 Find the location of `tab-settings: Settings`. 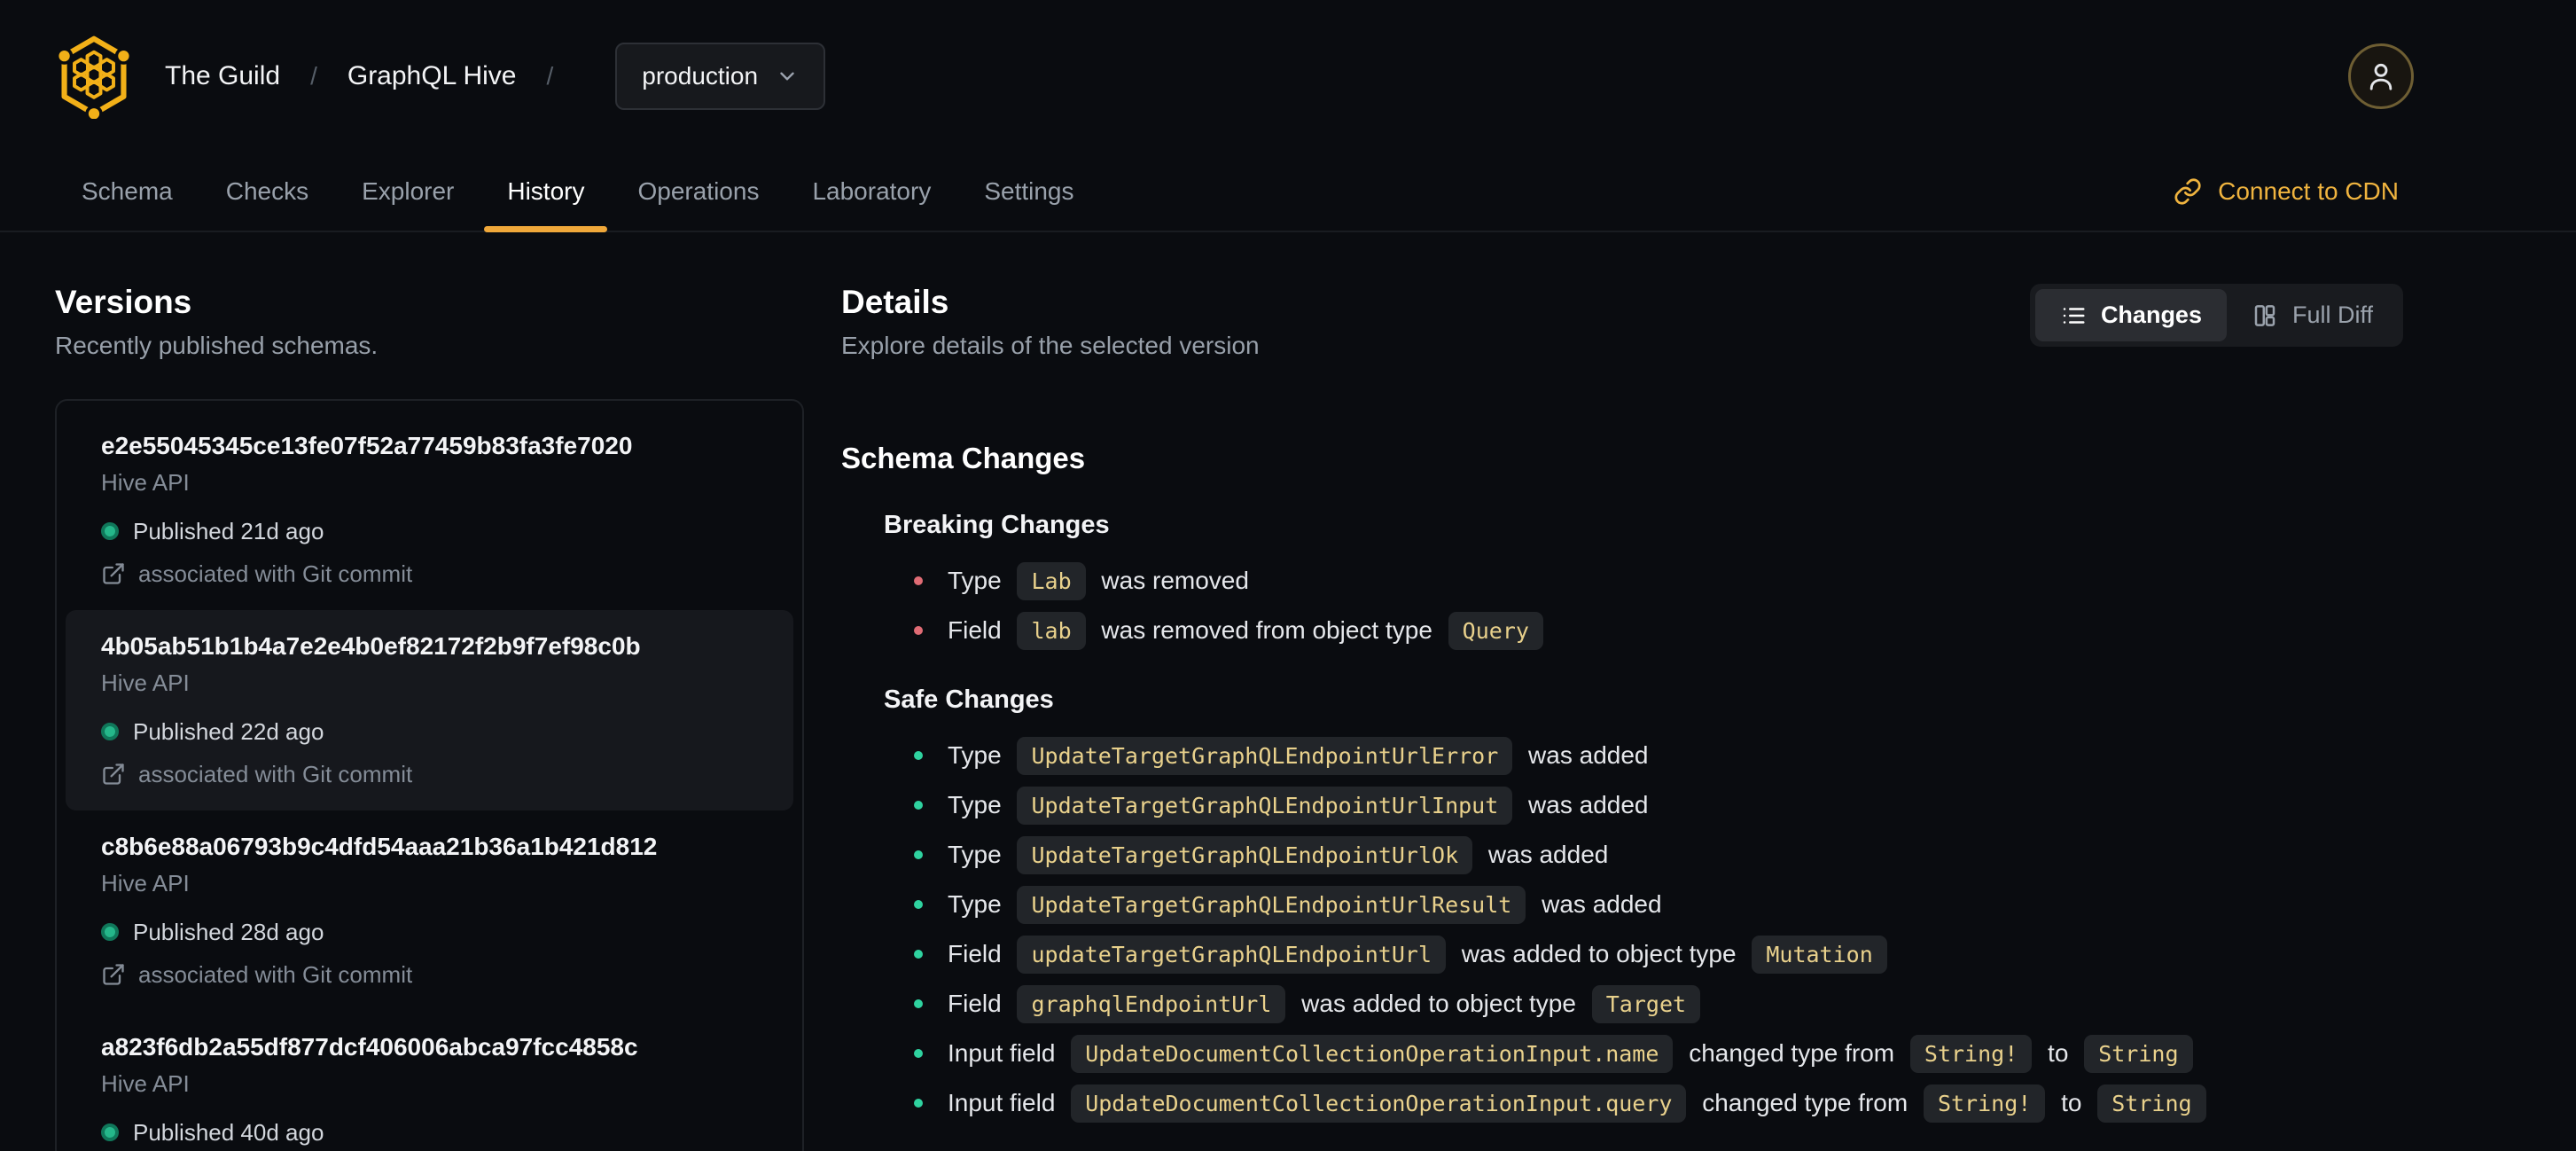

tab-settings: Settings is located at coordinates (1028, 192).